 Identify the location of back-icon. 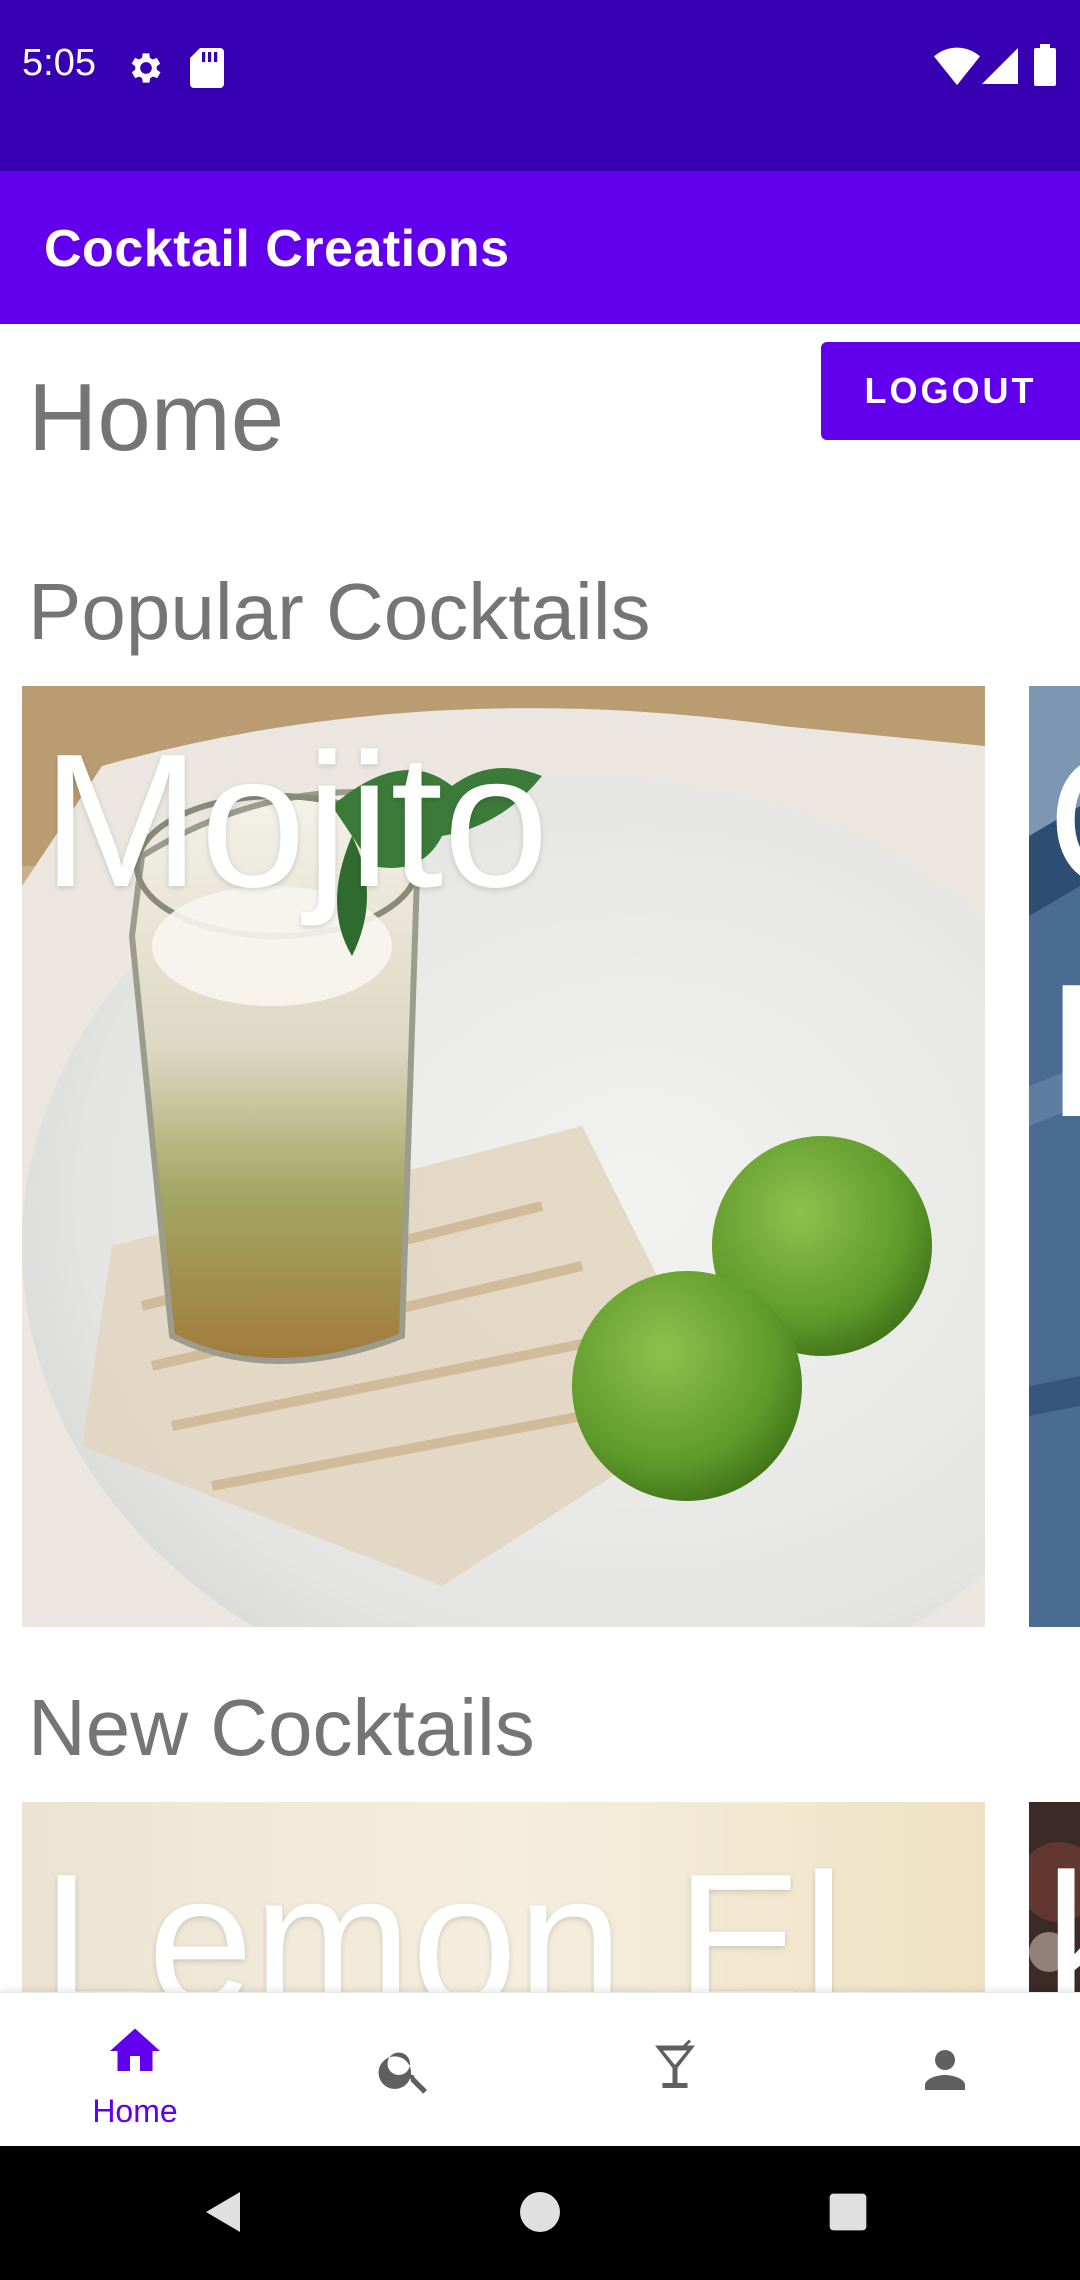
(224, 2212).